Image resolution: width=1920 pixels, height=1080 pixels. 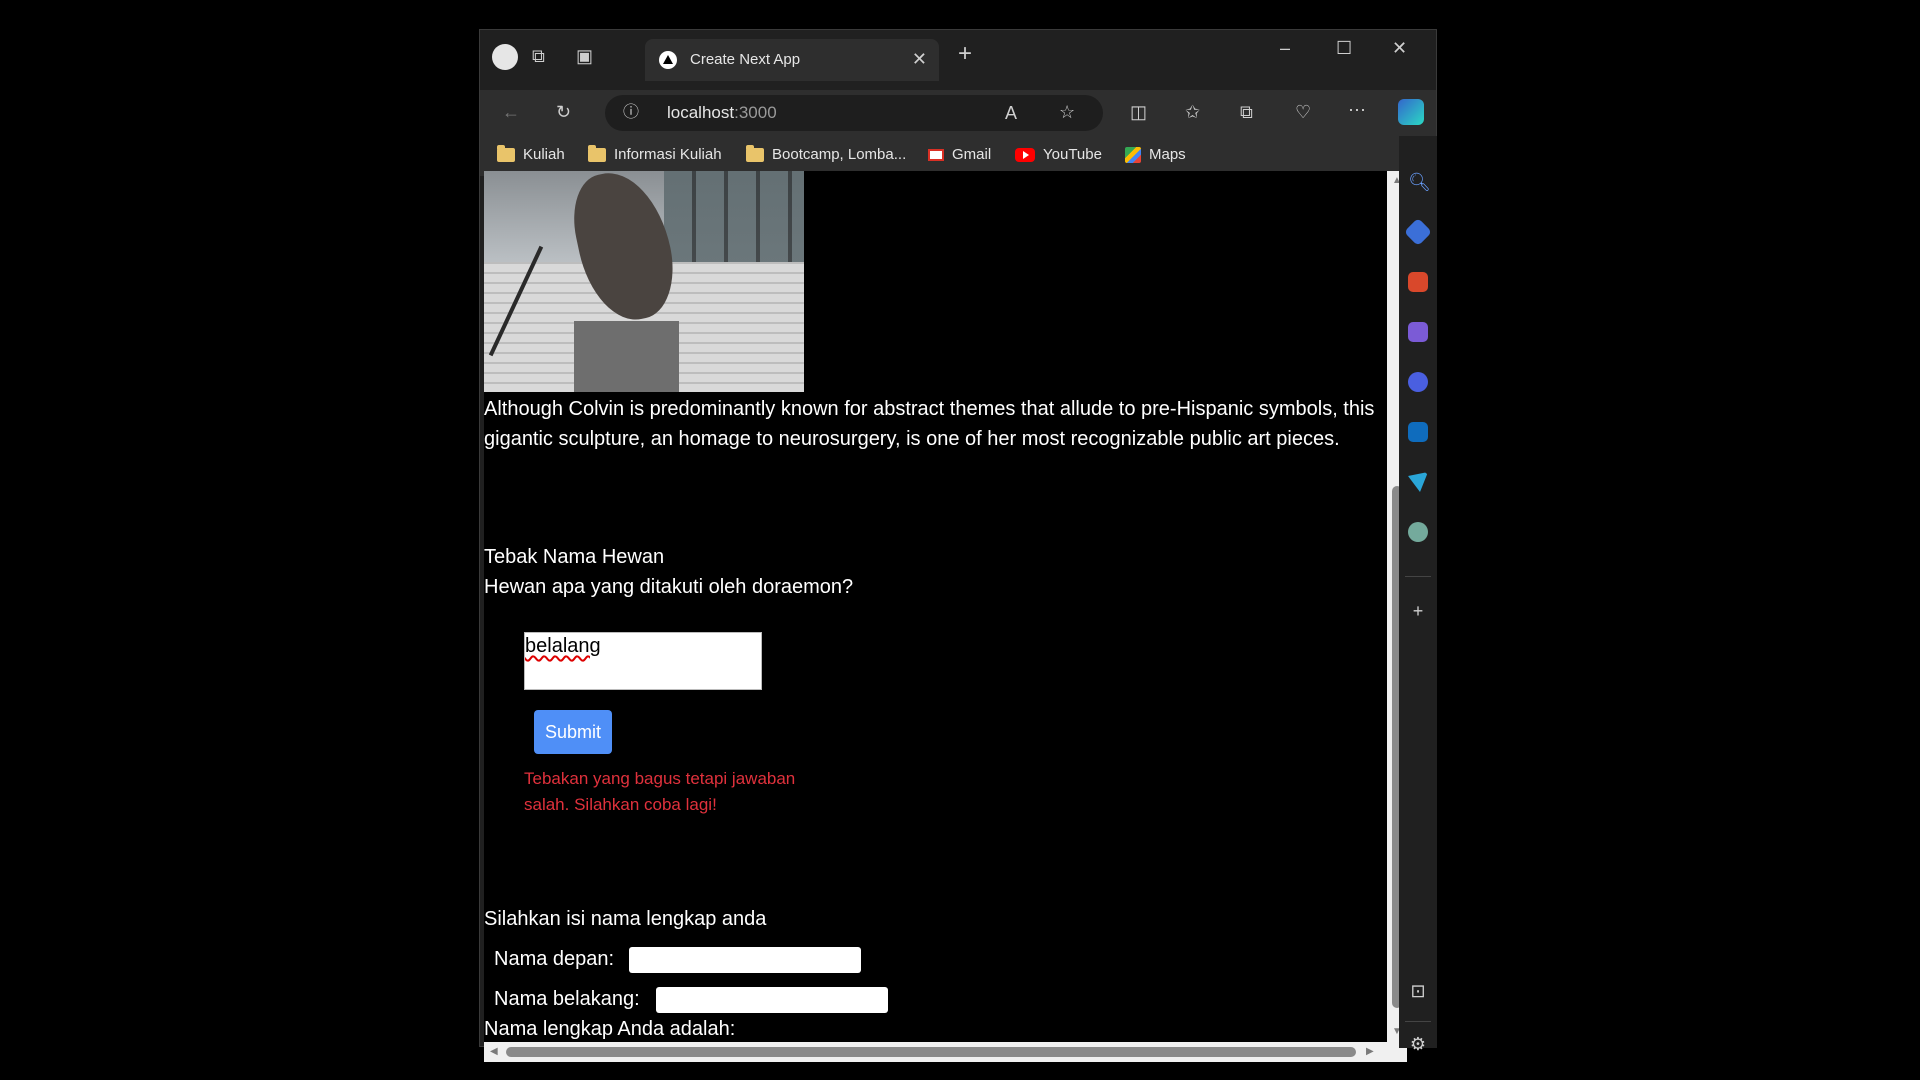 I want to click on horizontal-scrollbar: ◀ ▶, so click(x=945, y=1052).